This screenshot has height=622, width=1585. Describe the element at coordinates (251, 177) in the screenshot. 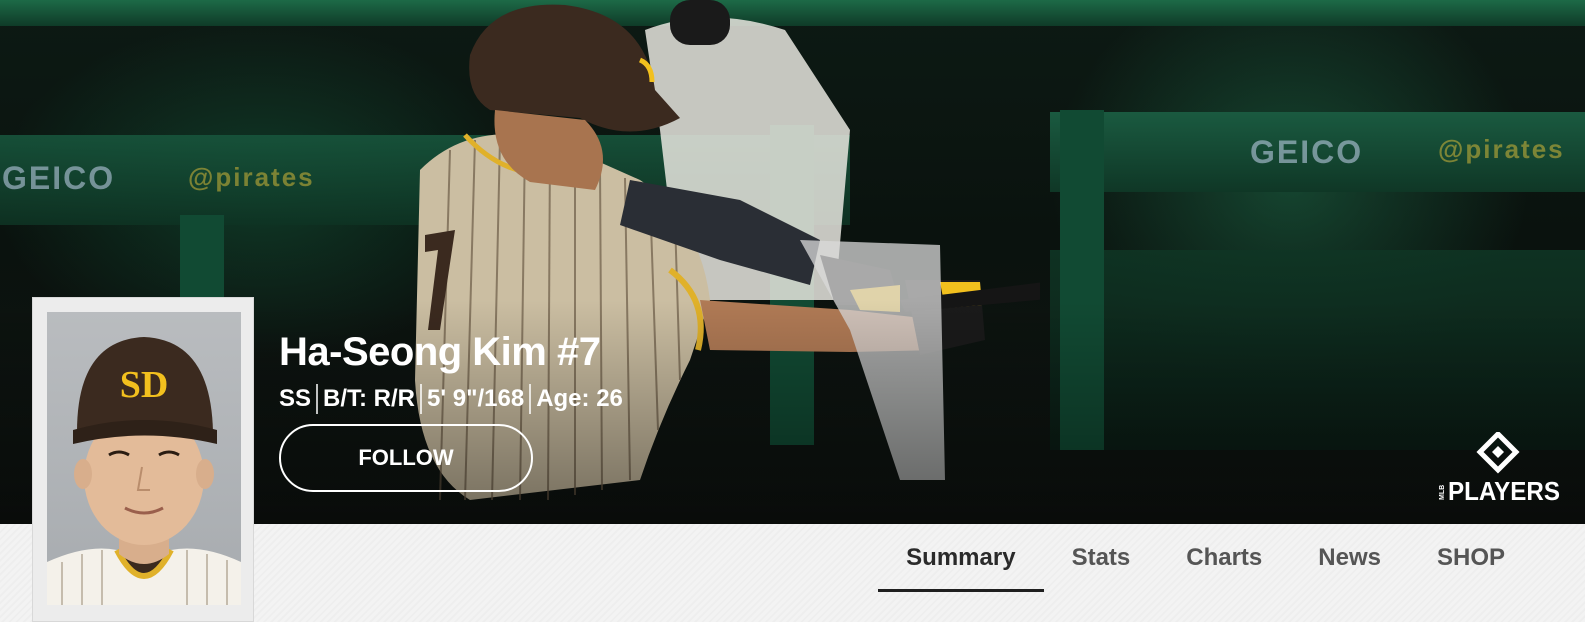

I see `sign-pirates-left: @pirates` at that location.